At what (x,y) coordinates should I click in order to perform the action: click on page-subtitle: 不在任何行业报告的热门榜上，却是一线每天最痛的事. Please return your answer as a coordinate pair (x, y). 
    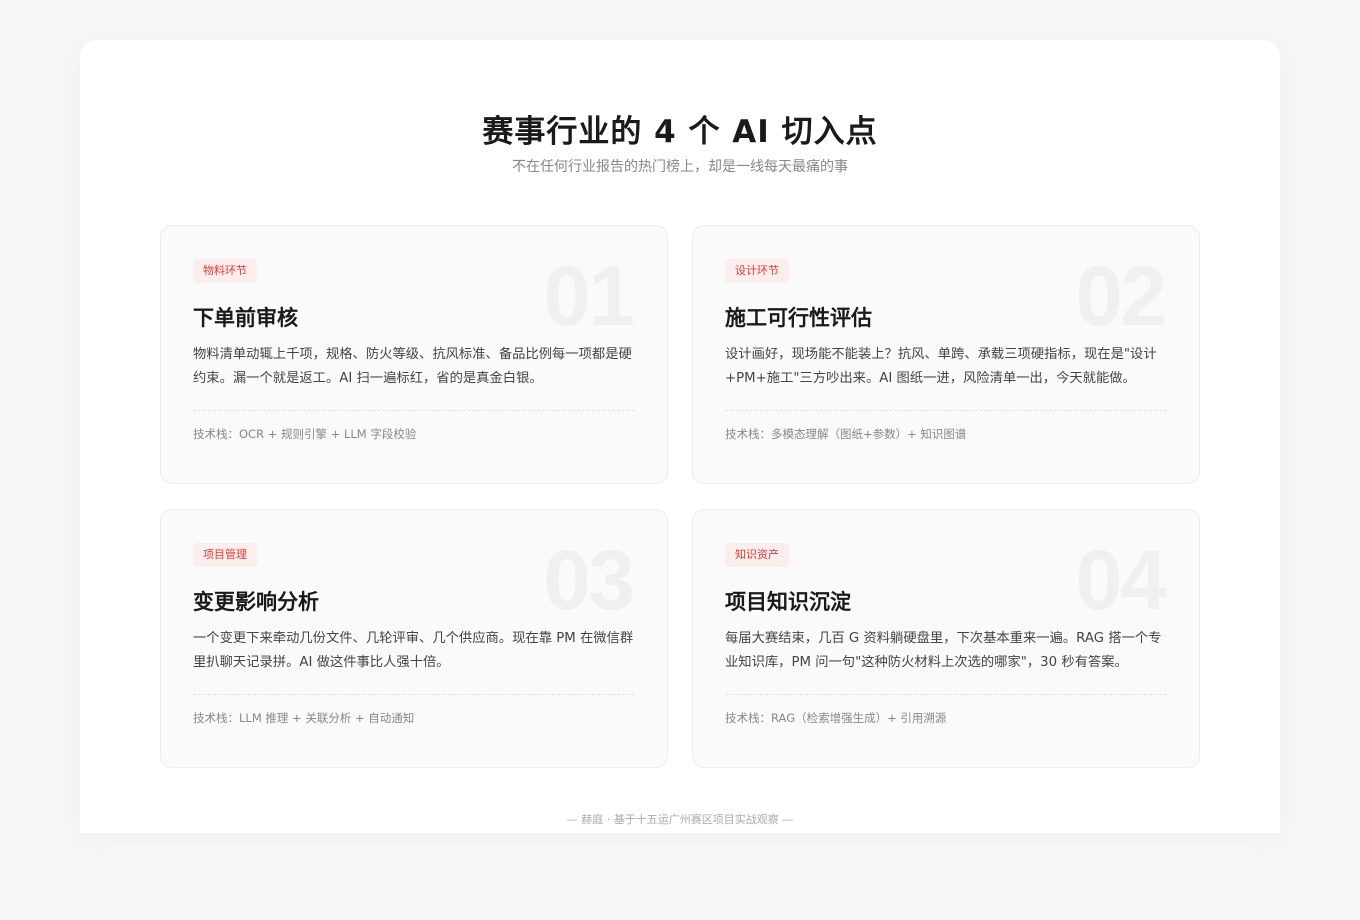
    Looking at the image, I should click on (680, 167).